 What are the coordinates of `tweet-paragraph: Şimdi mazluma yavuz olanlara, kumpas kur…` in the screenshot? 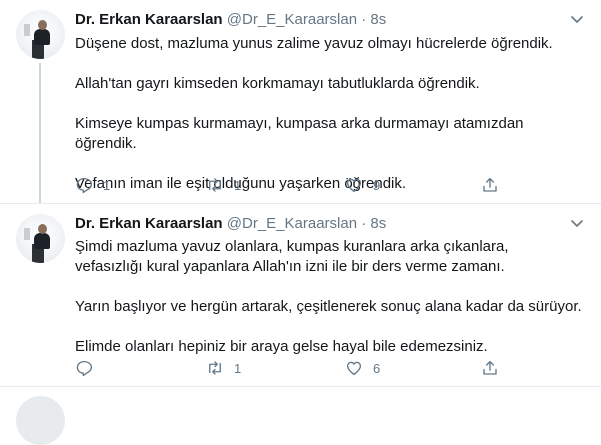 It's located at (292, 256).